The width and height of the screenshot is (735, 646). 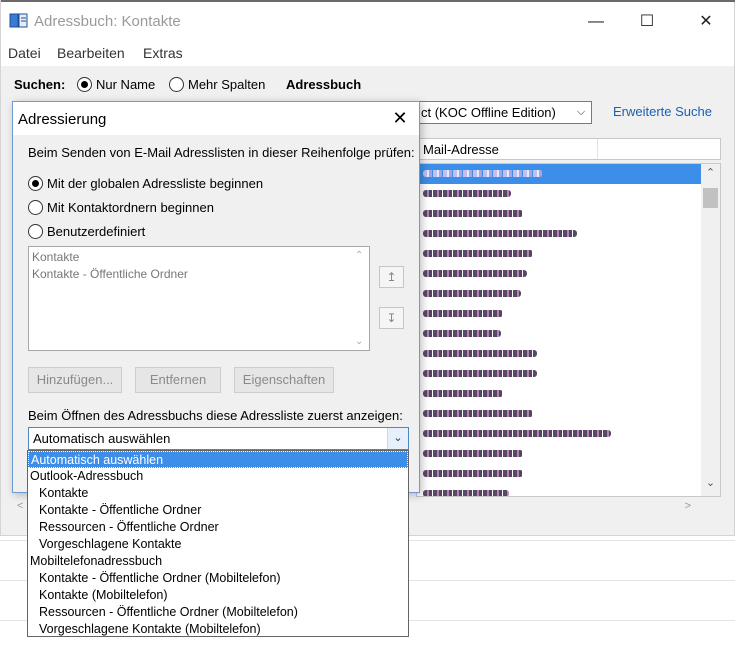 I want to click on column-separator, so click(x=597, y=149).